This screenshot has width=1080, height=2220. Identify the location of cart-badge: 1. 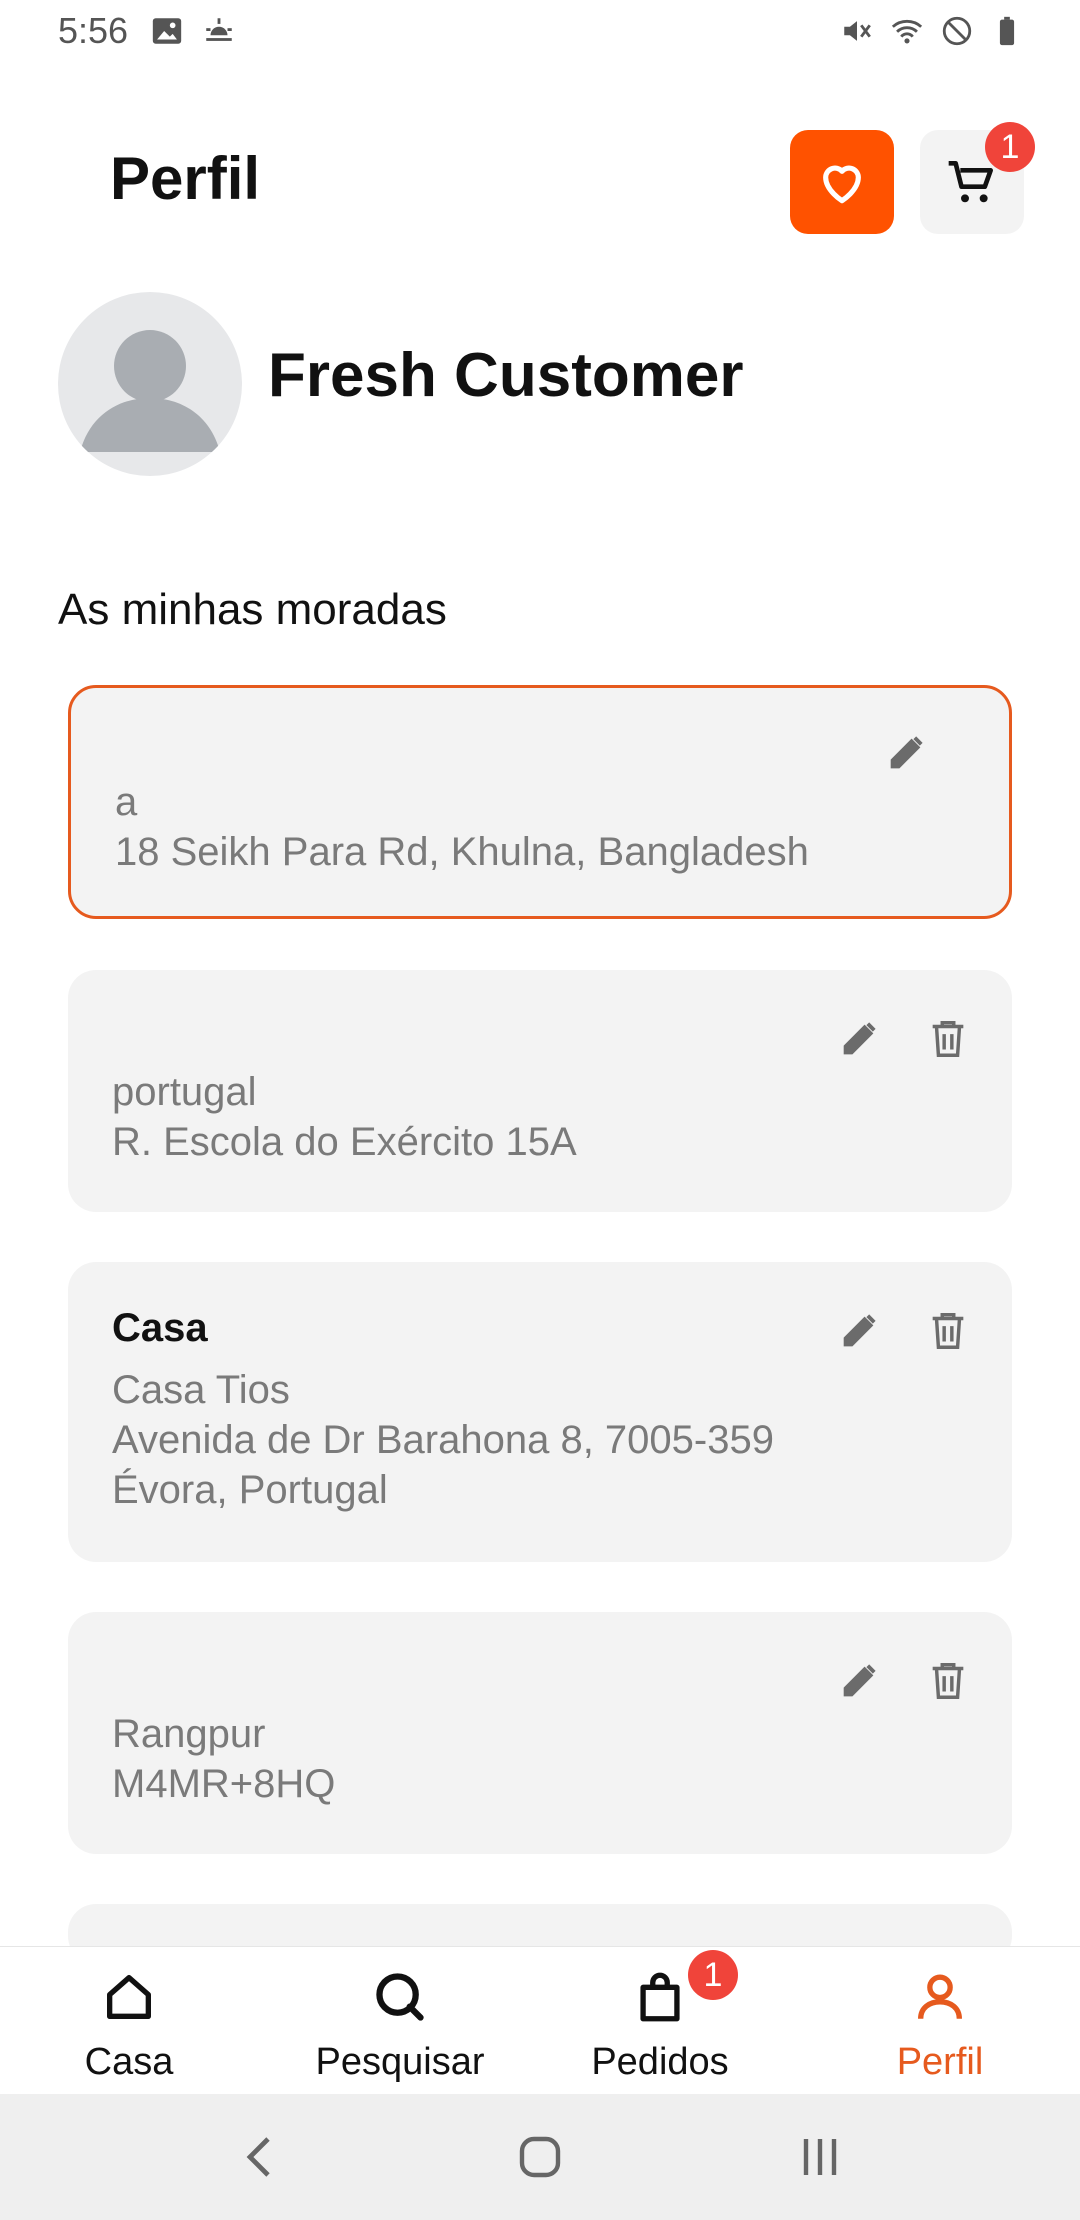
(1010, 147).